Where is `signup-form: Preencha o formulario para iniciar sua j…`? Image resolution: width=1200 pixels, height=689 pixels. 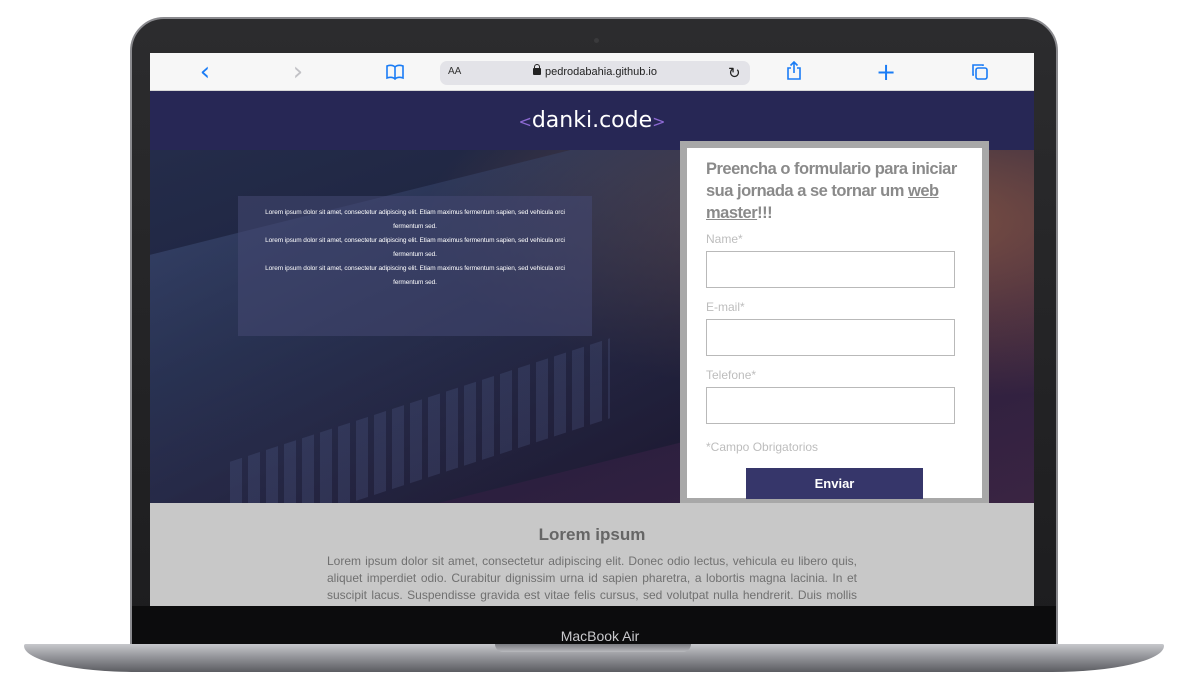 signup-form: Preencha o formulario para iniciar sua j… is located at coordinates (834, 323).